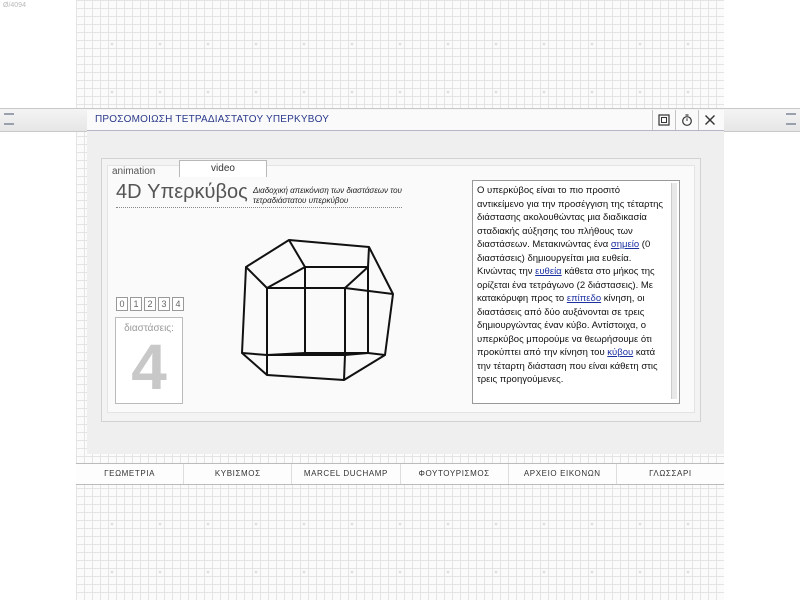  I want to click on link-point: σημείο, so click(625, 244).